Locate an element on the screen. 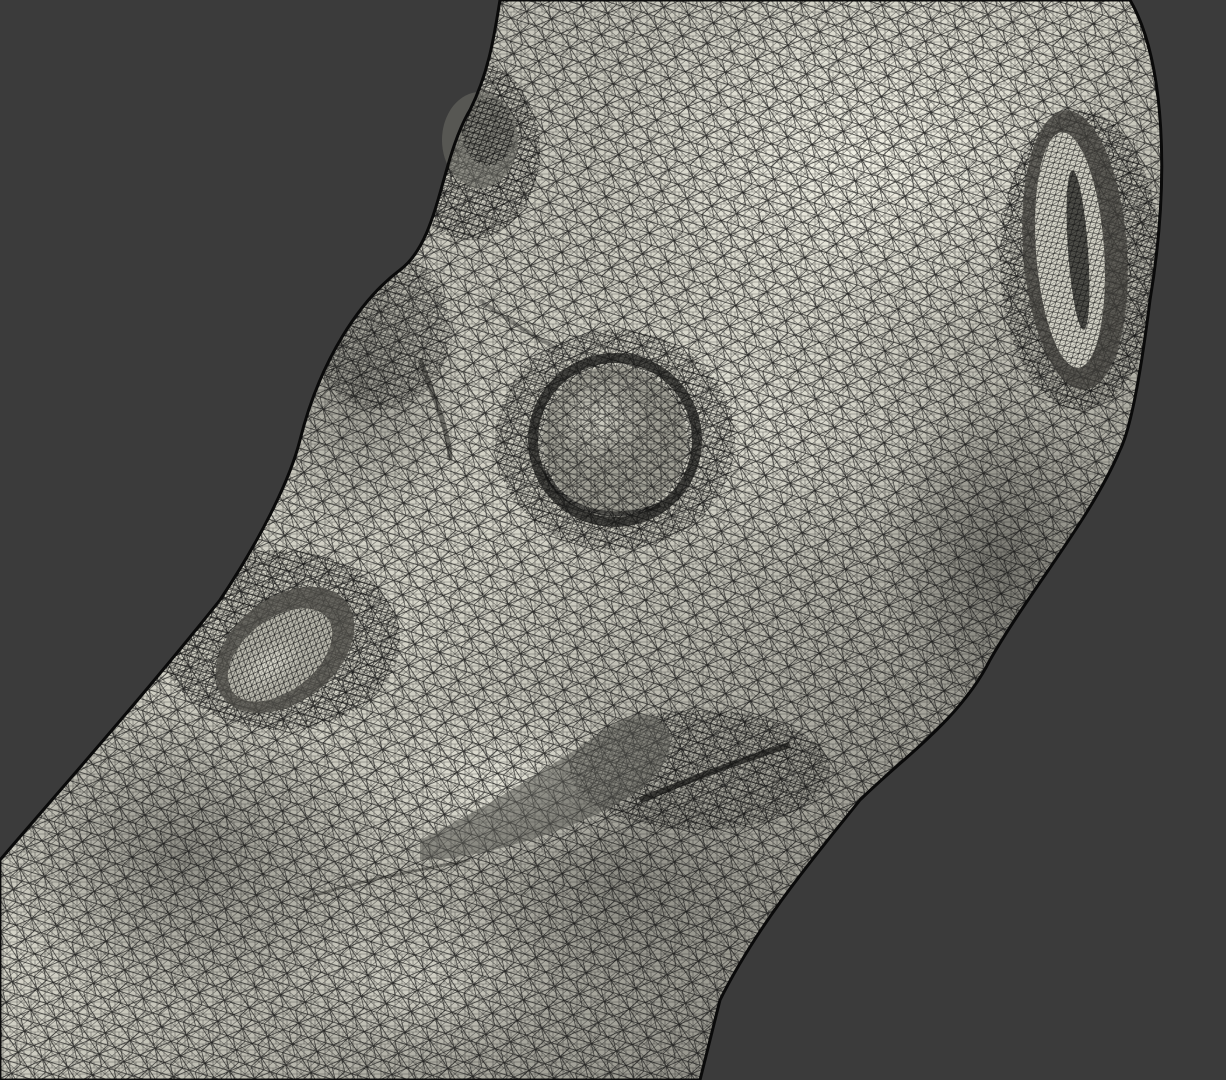 This screenshot has height=1080, width=1226. mesh-bump-upper is located at coordinates (480, 140).